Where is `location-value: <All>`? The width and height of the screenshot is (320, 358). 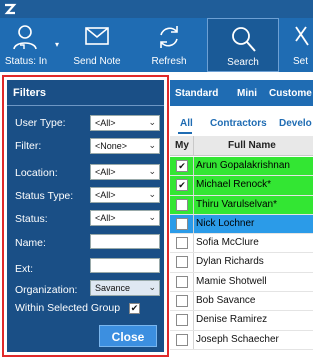
location-value: <All> is located at coordinates (105, 172).